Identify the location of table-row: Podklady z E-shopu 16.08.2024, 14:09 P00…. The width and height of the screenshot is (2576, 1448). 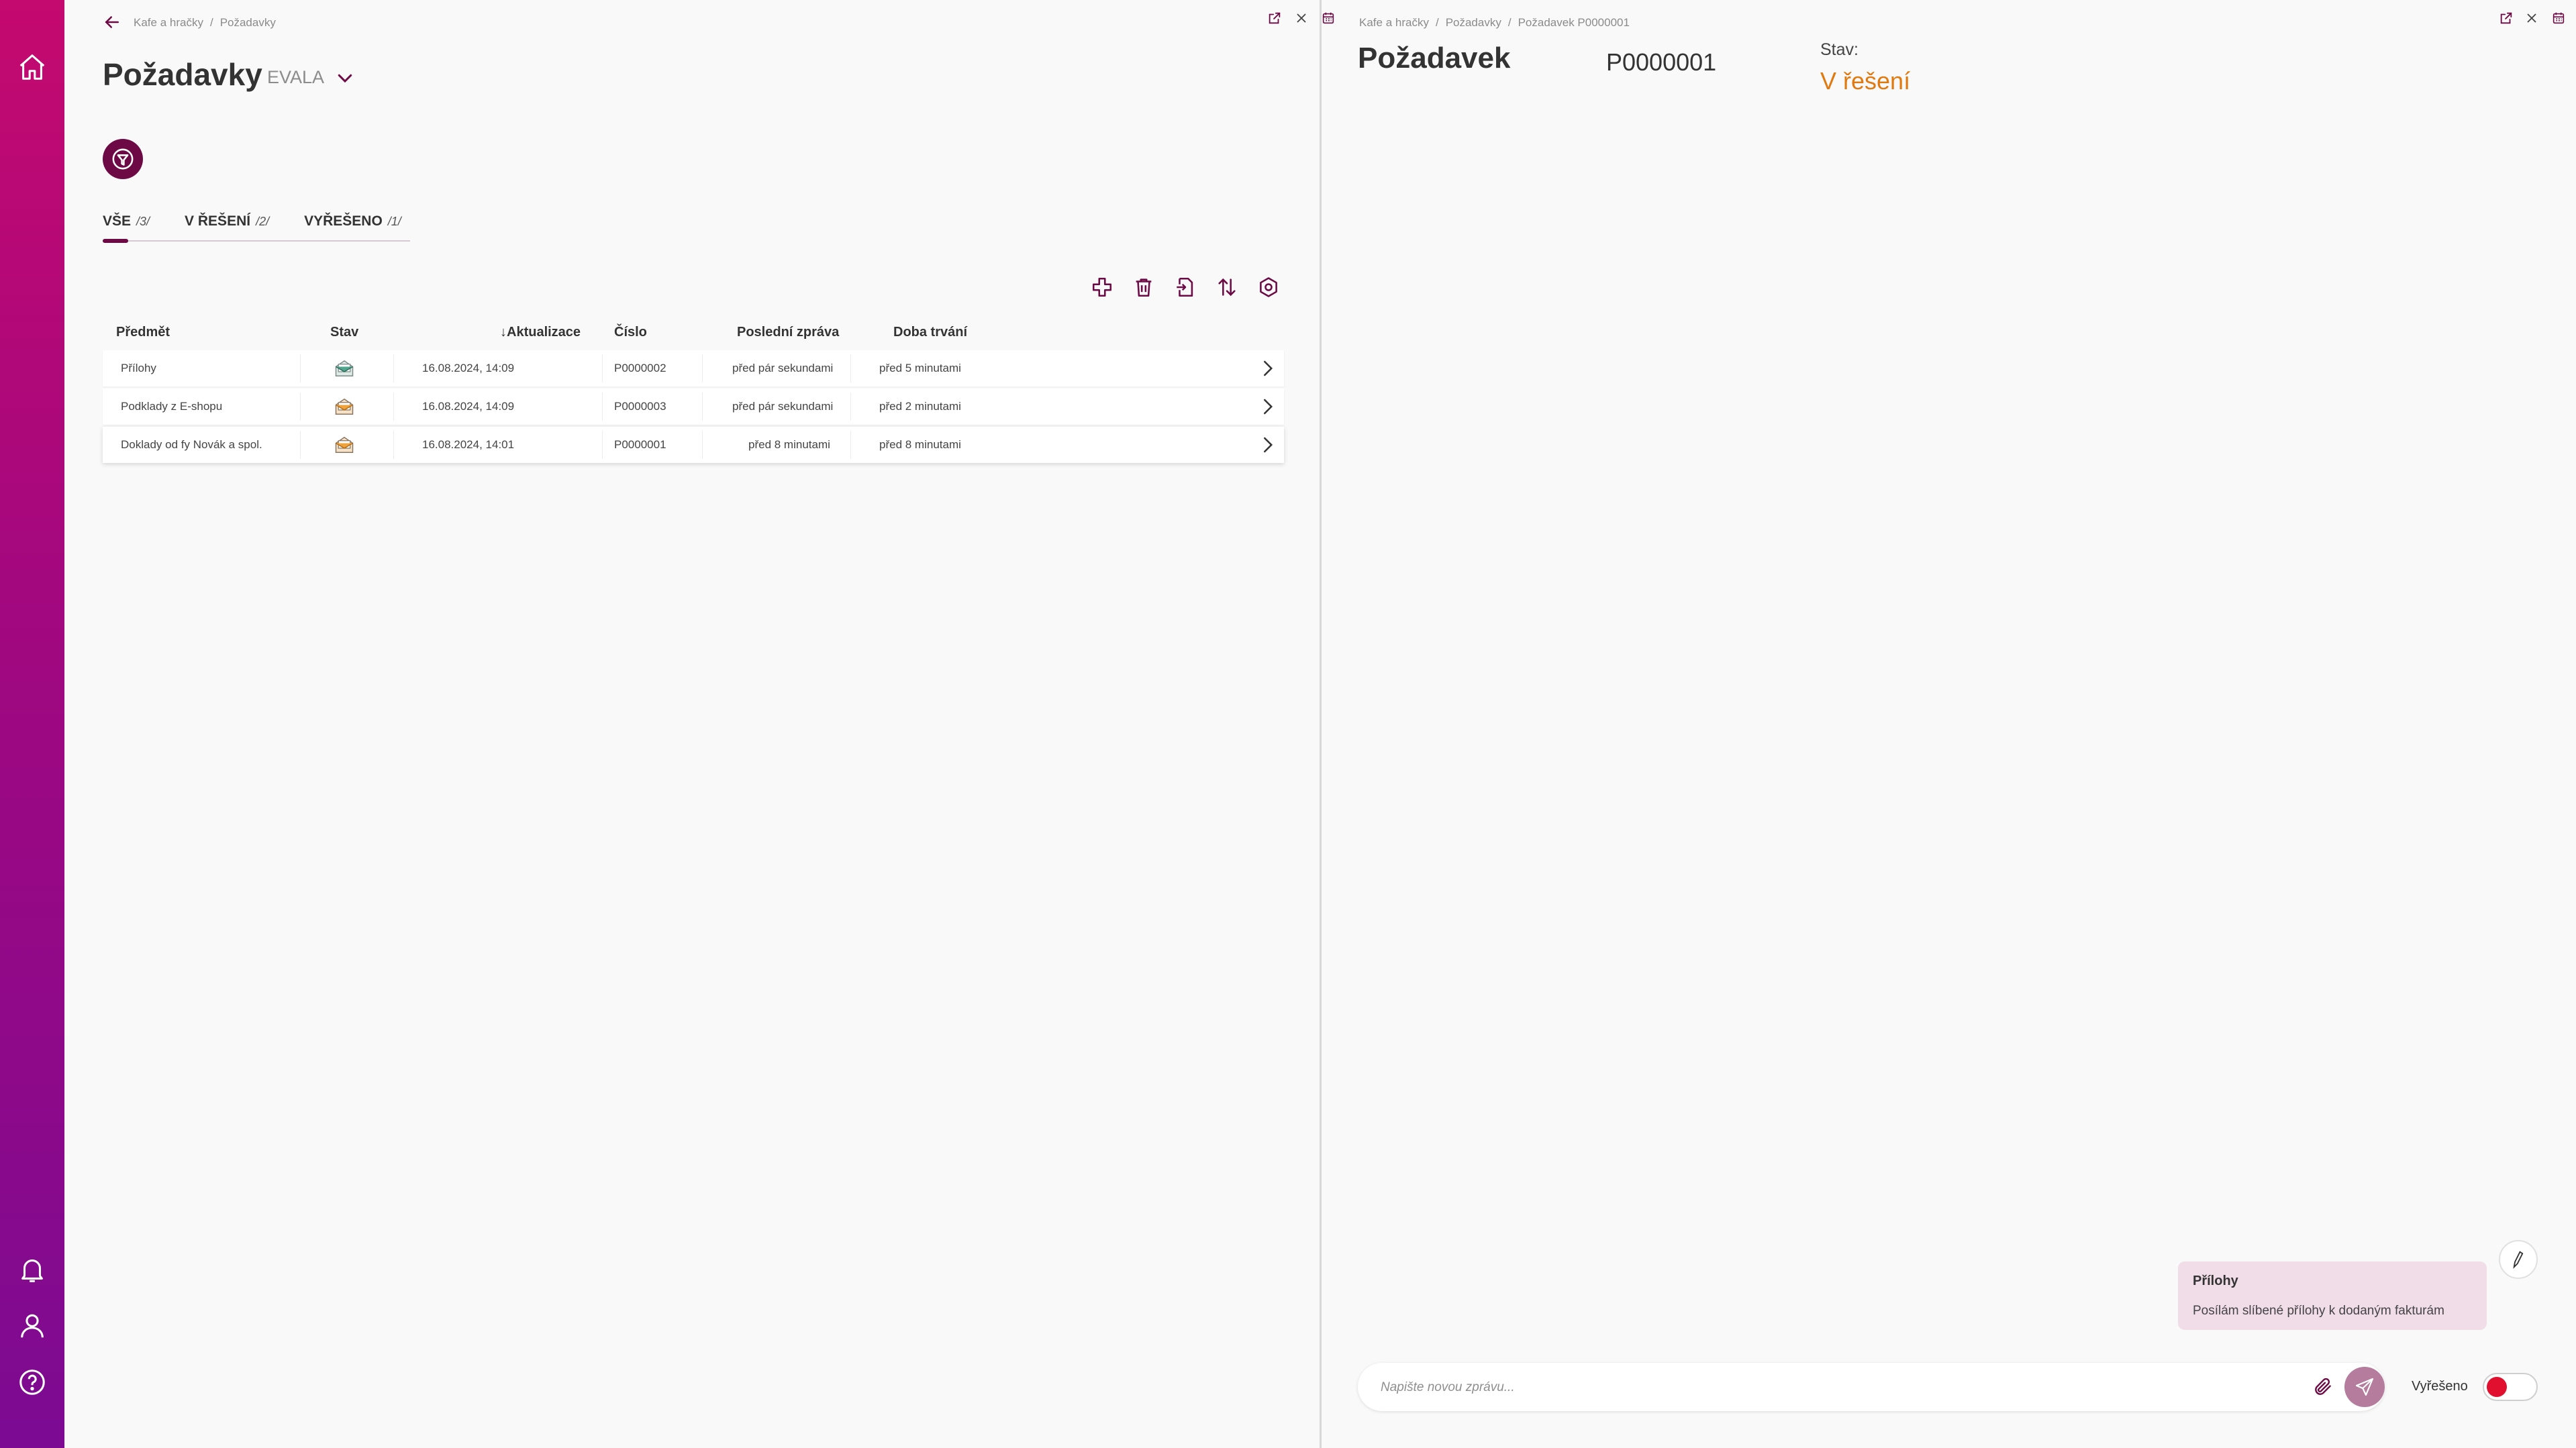
(693, 407).